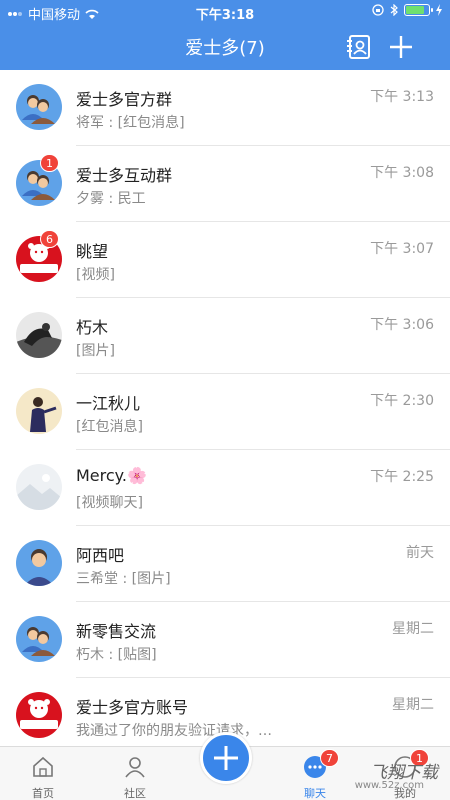  What do you see at coordinates (225, 260) in the screenshot?
I see `chat-item: 6 眺望 [视频] 下午 3:07` at bounding box center [225, 260].